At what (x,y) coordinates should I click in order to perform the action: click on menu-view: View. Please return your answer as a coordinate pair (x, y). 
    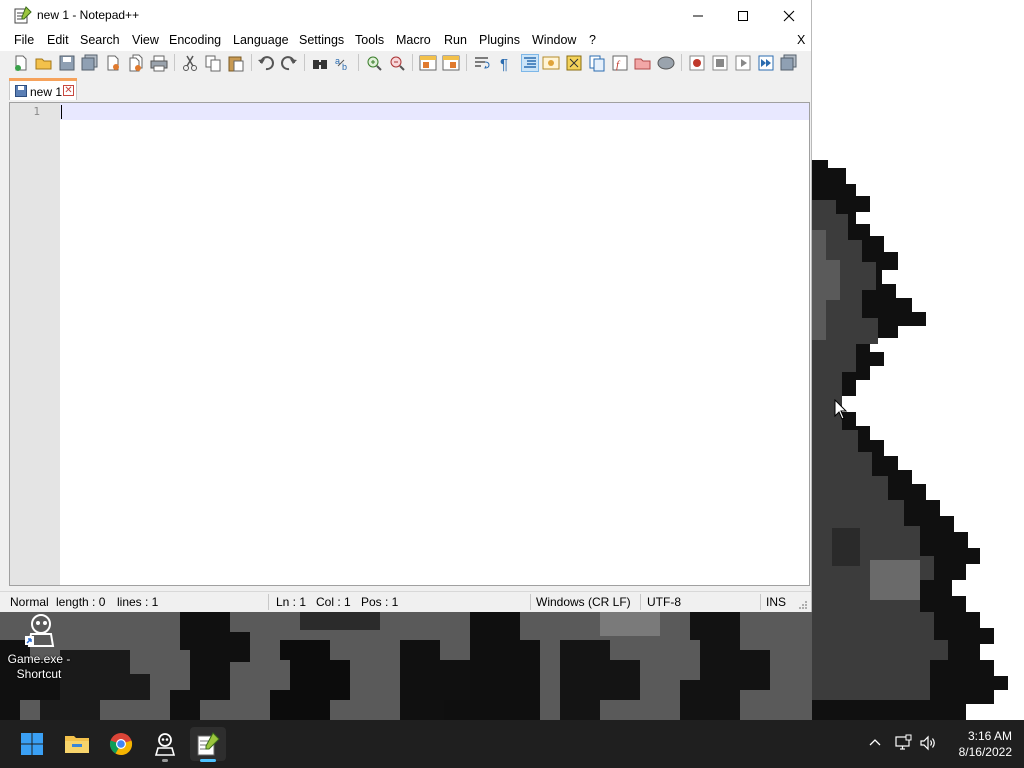
    Looking at the image, I should click on (145, 40).